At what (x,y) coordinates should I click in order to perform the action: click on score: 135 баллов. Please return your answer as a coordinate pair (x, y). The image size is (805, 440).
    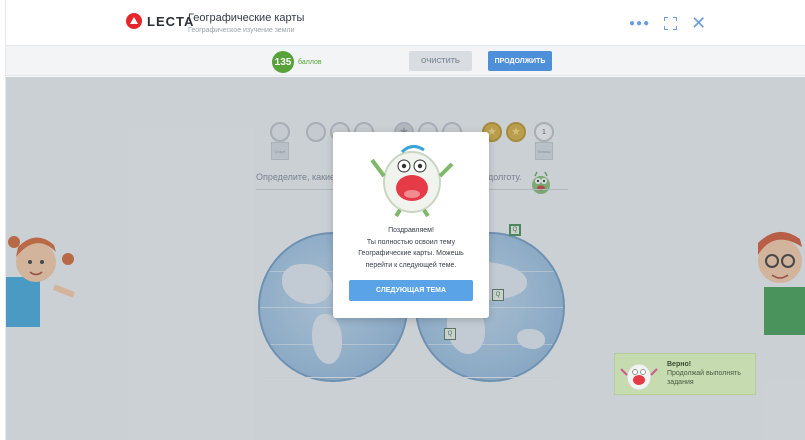
    Looking at the image, I should click on (297, 62).